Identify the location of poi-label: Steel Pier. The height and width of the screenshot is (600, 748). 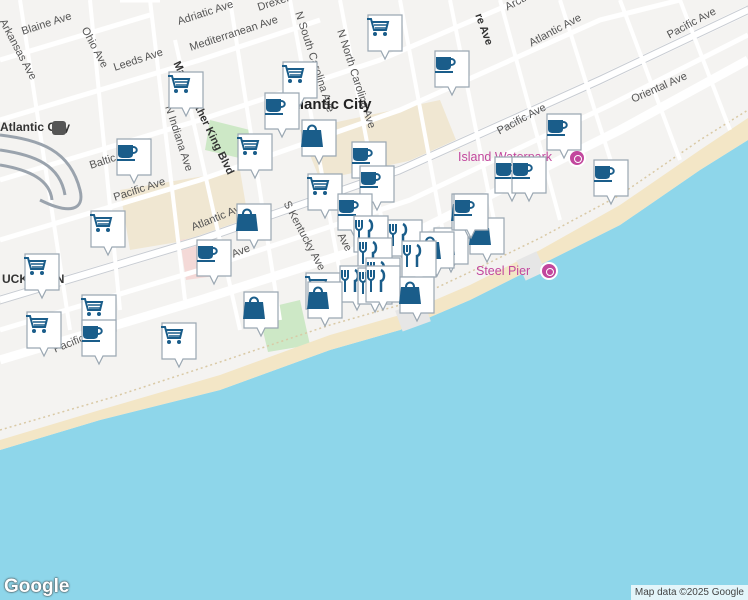
(503, 271).